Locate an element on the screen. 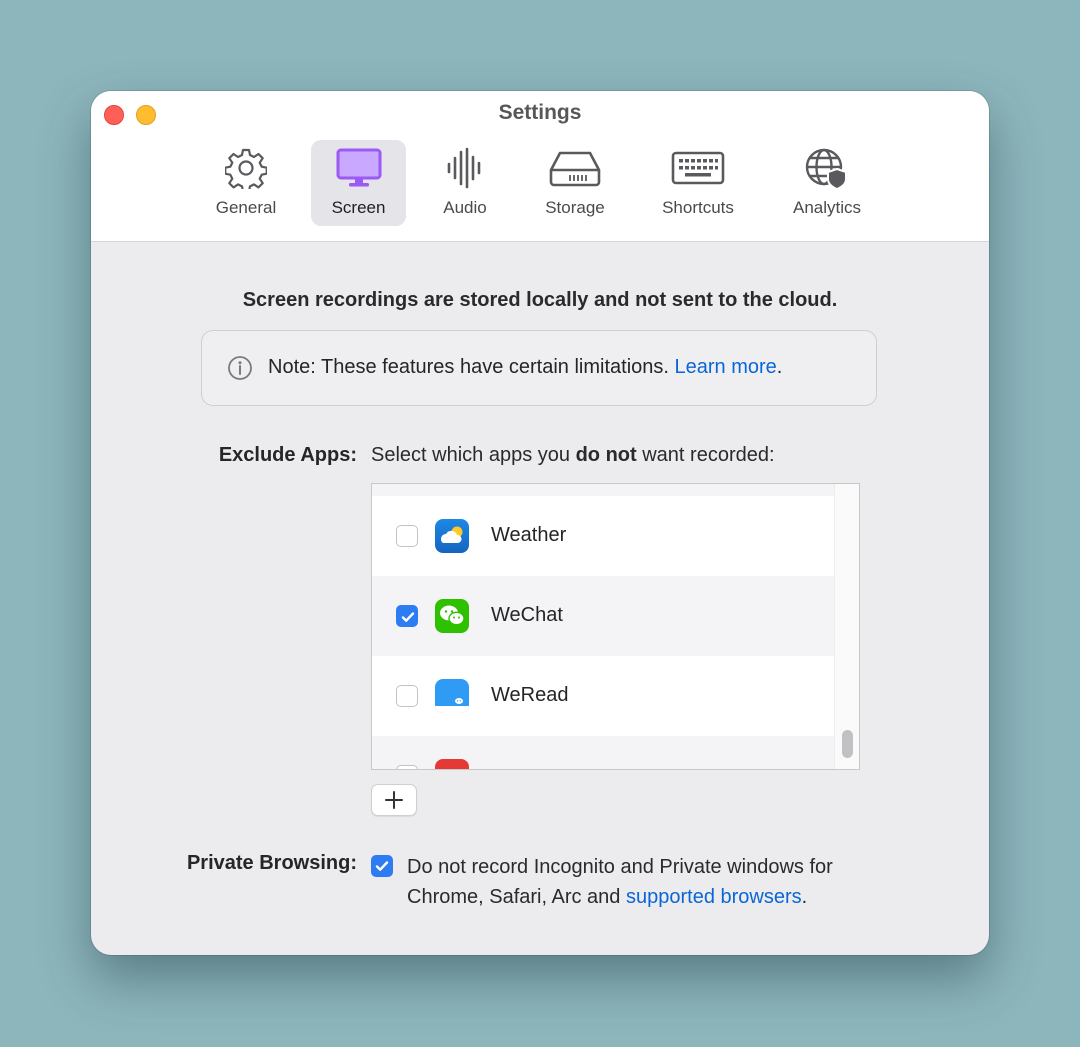 The width and height of the screenshot is (1080, 1047). tab-shortcuts: Shortcuts is located at coordinates (698, 183).